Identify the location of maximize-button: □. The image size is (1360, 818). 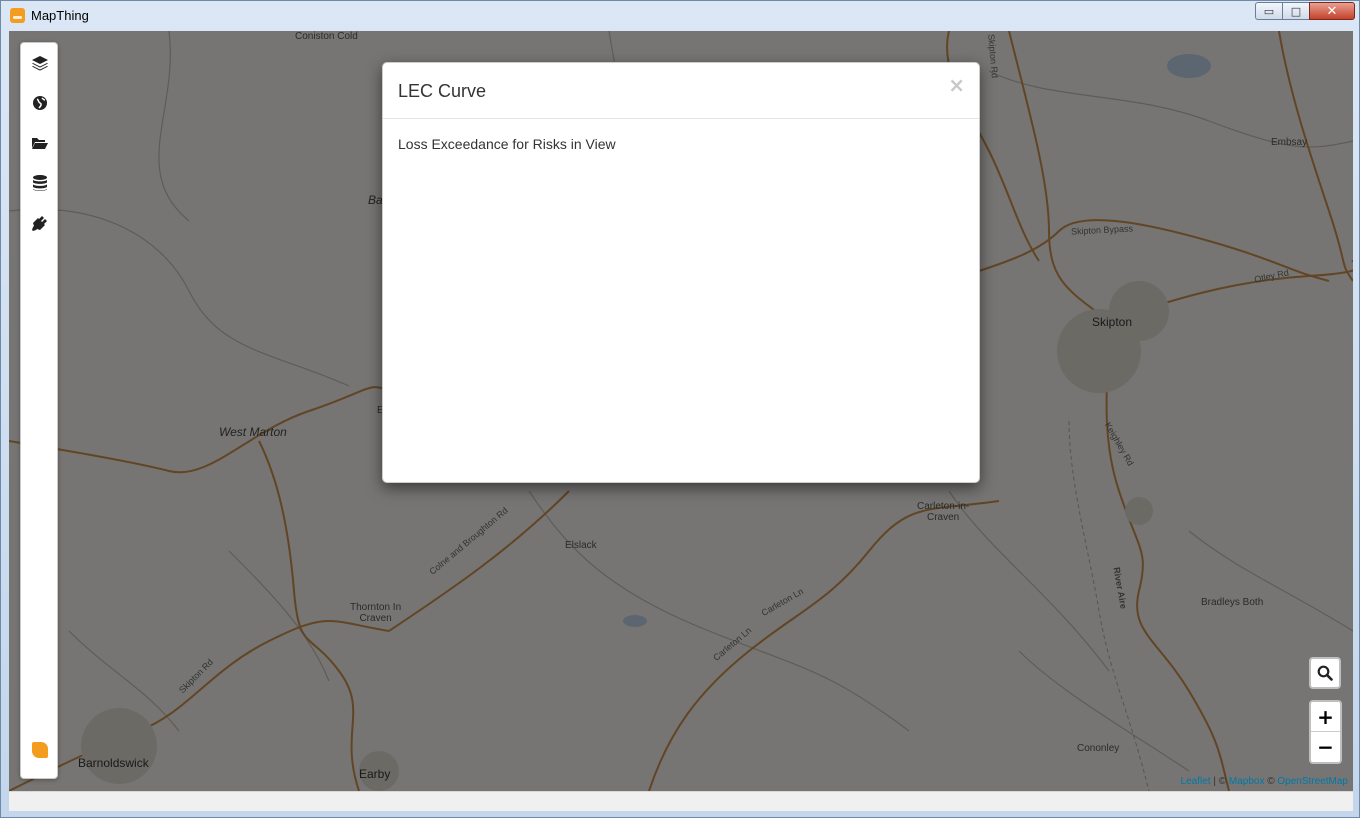
(1295, 11).